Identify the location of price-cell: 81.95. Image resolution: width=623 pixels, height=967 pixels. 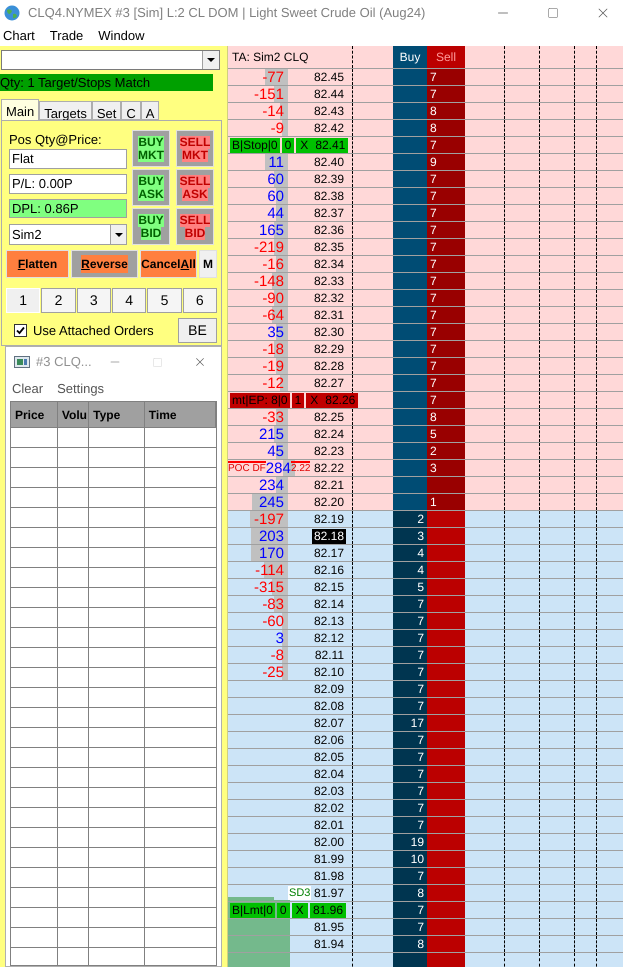
(329, 927).